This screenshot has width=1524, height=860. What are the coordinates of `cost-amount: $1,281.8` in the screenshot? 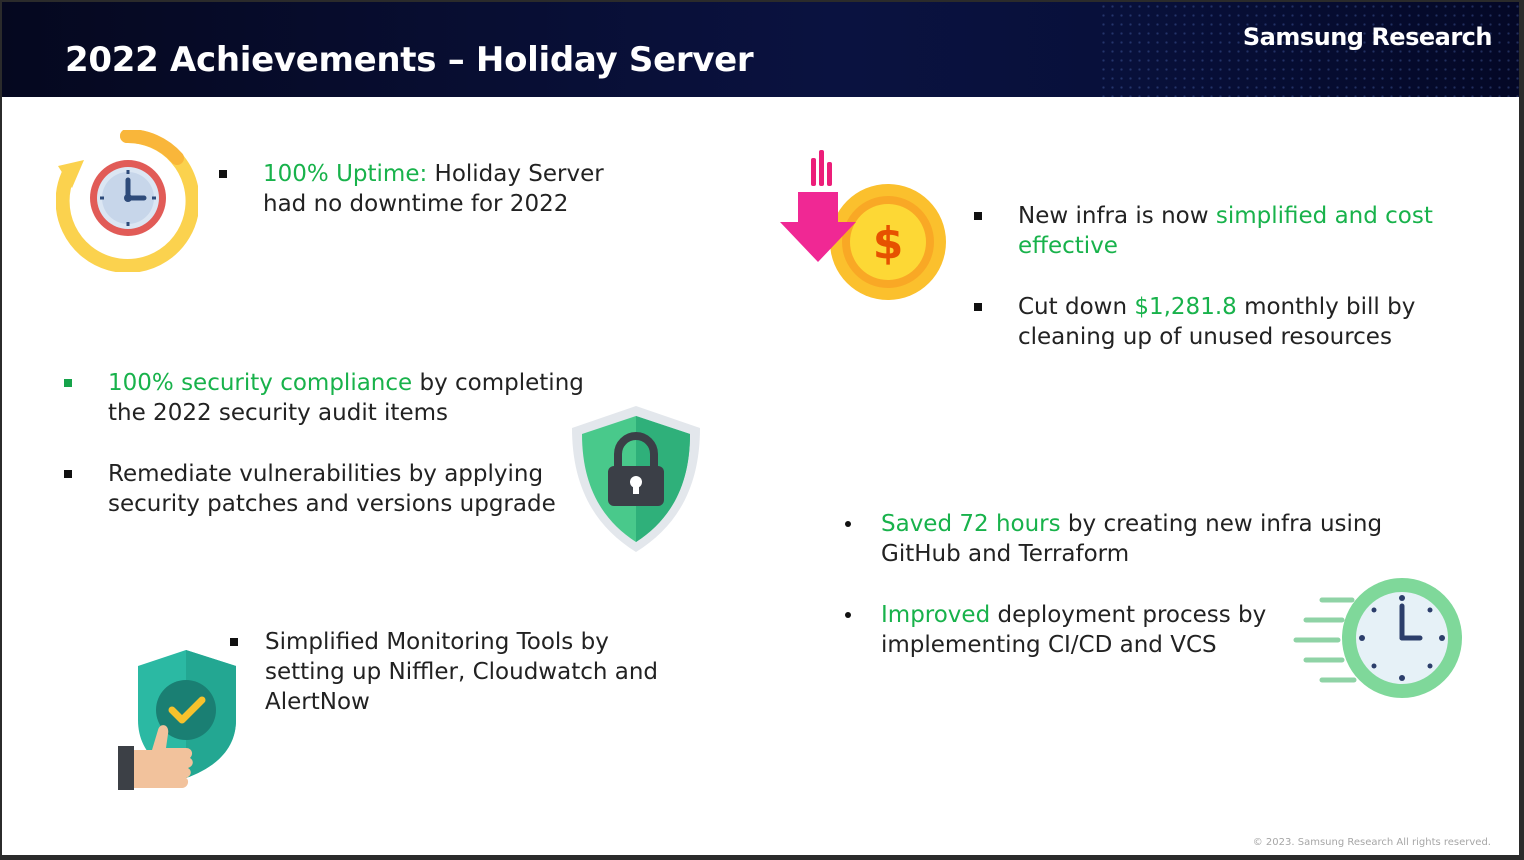 It's located at (1185, 307).